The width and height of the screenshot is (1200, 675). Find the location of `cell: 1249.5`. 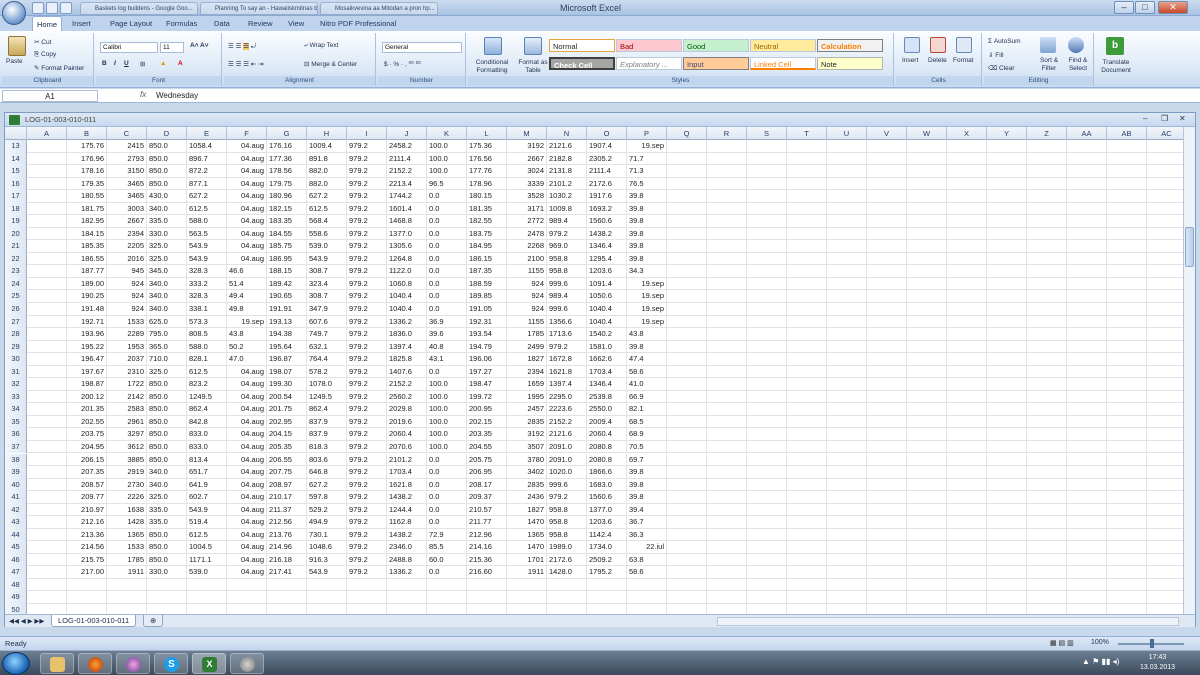

cell: 1249.5 is located at coordinates (207, 397).